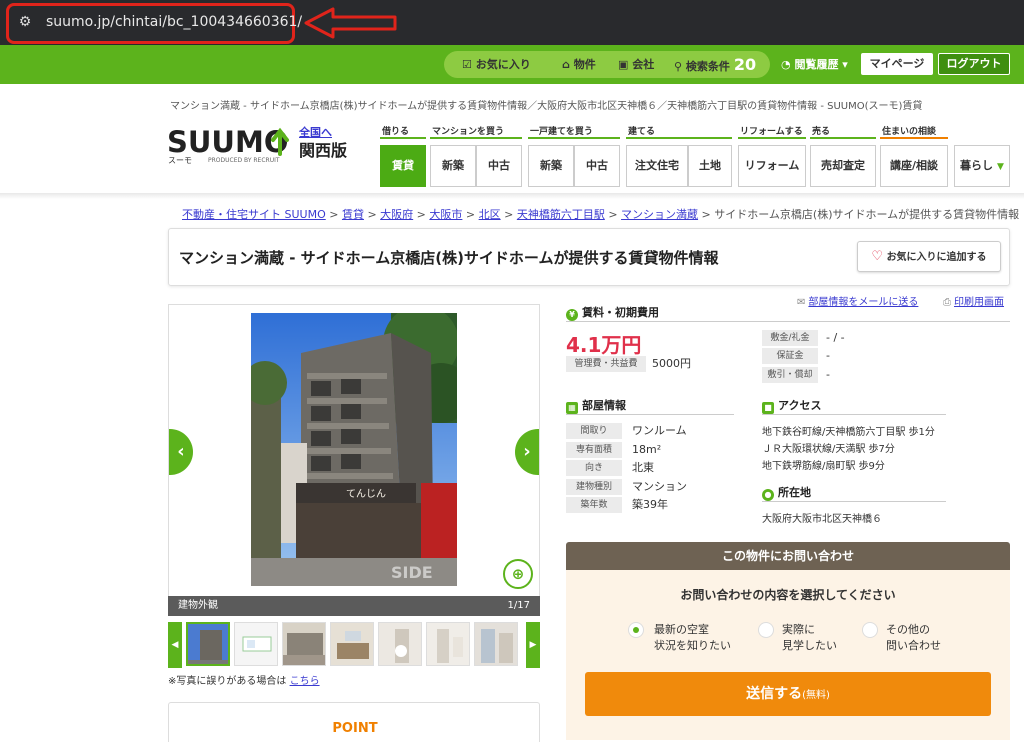  What do you see at coordinates (643, 467) in the screenshot?
I see `direction-value: 北東` at bounding box center [643, 467].